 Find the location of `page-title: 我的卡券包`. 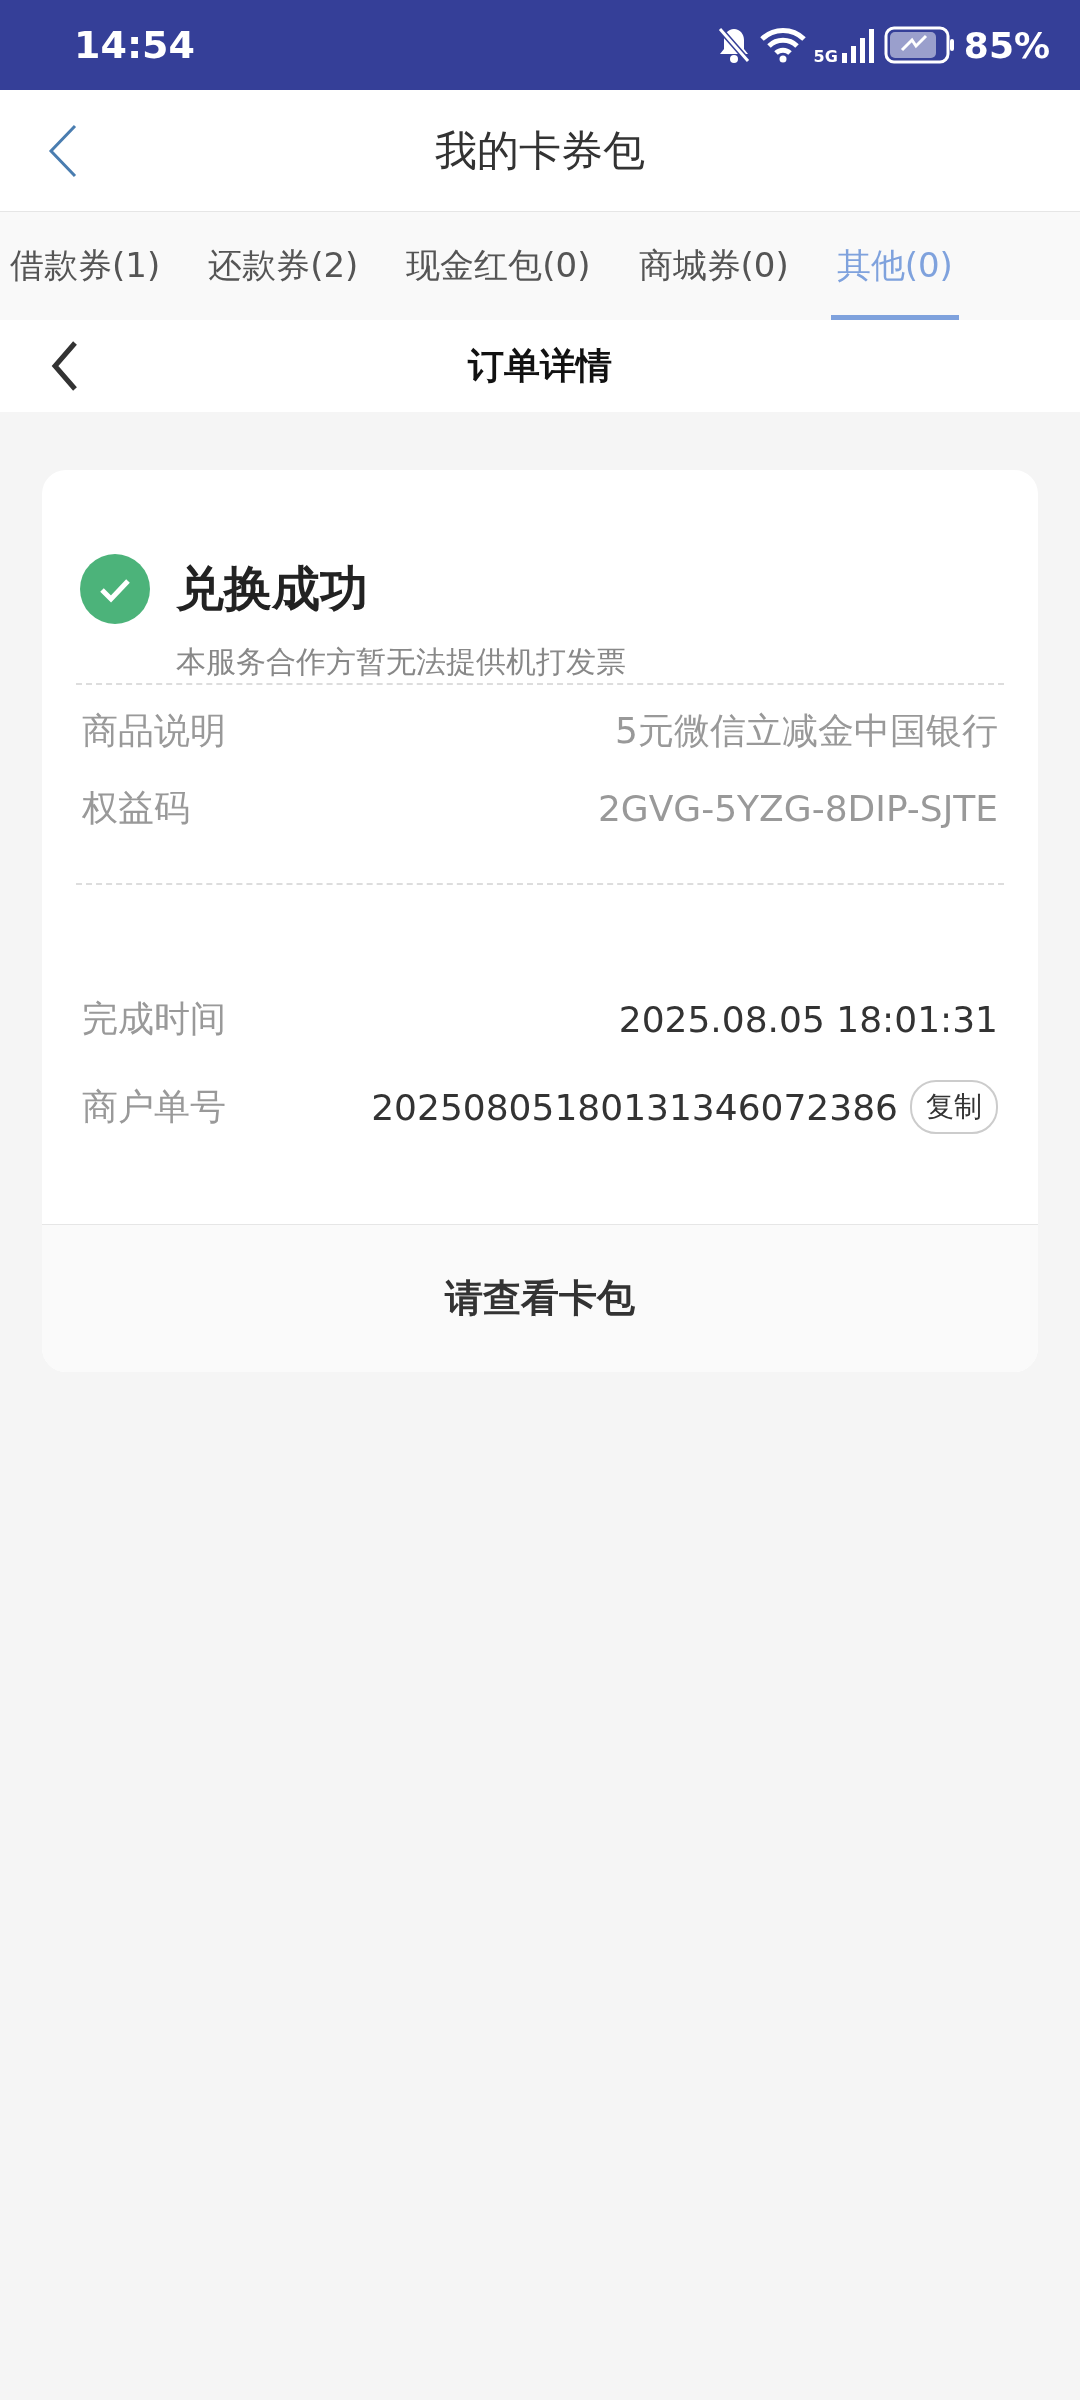

page-title: 我的卡券包 is located at coordinates (540, 150).